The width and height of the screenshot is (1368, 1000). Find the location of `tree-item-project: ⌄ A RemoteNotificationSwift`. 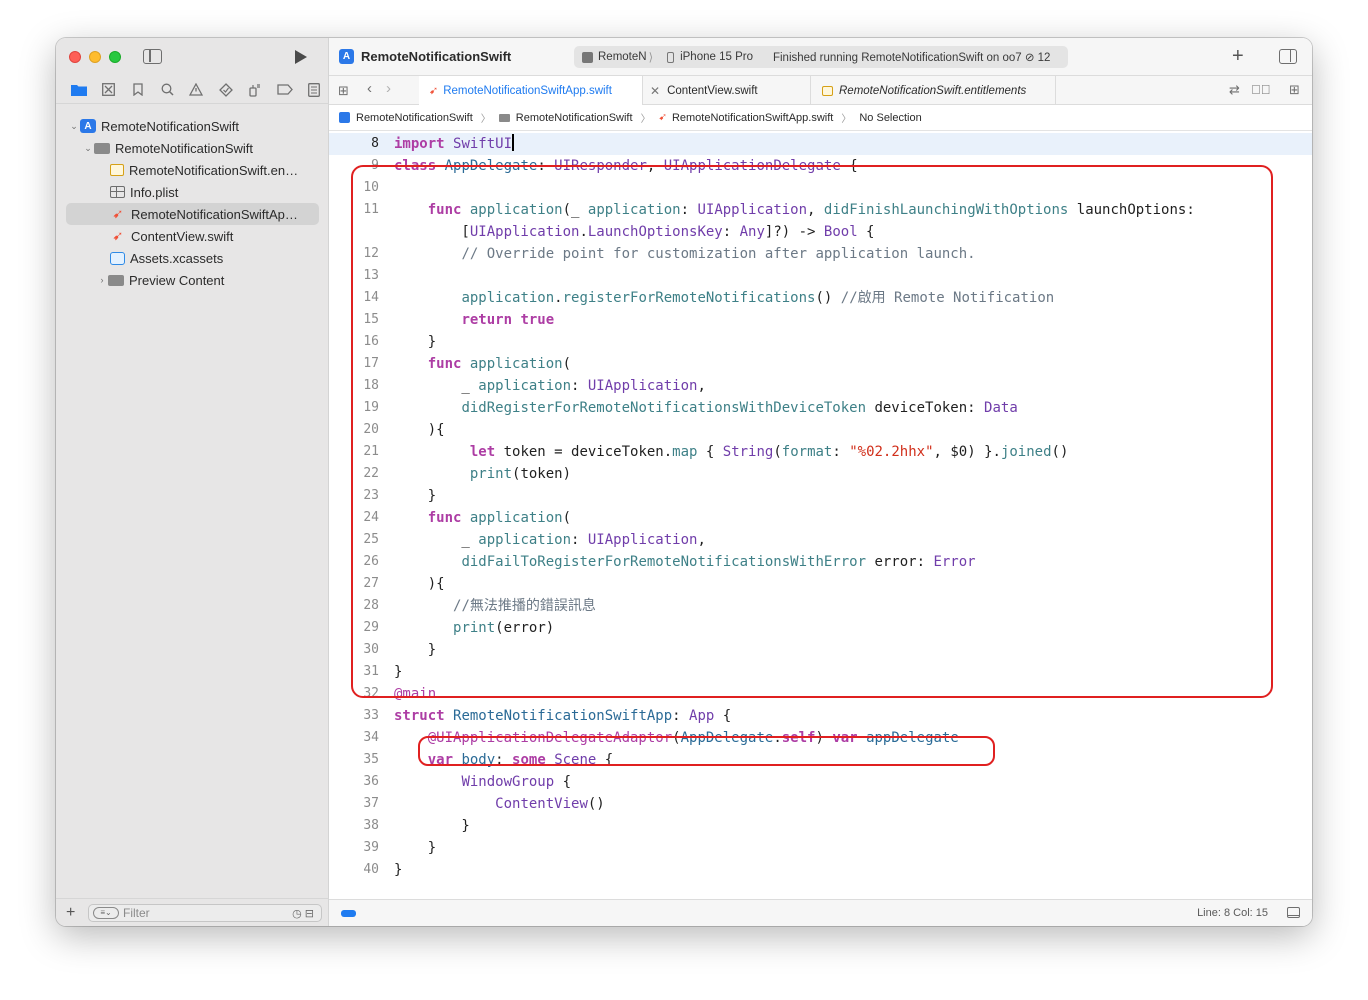

tree-item-project: ⌄ A RemoteNotificationSwift is located at coordinates (192, 126).